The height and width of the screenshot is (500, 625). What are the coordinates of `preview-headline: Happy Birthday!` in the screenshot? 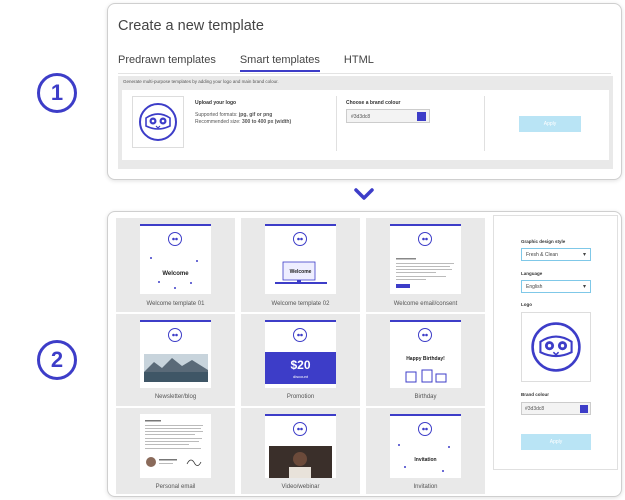 It's located at (425, 359).